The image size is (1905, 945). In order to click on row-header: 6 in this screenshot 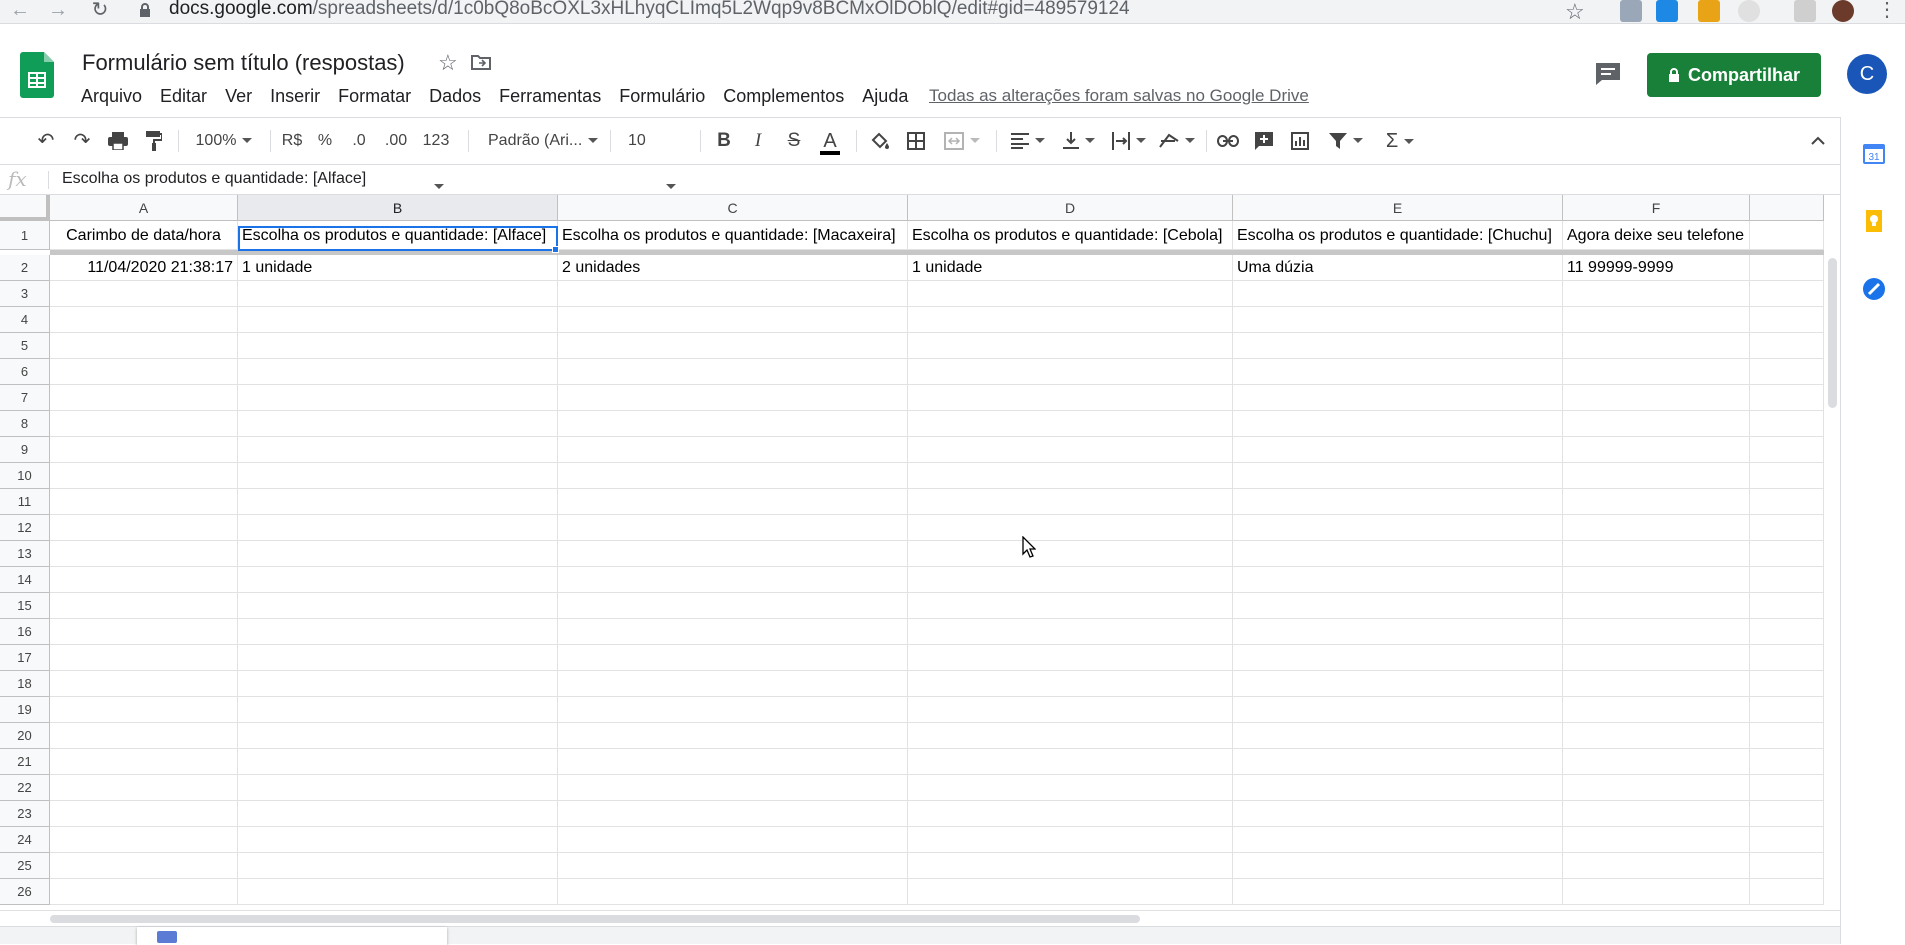, I will do `click(25, 372)`.